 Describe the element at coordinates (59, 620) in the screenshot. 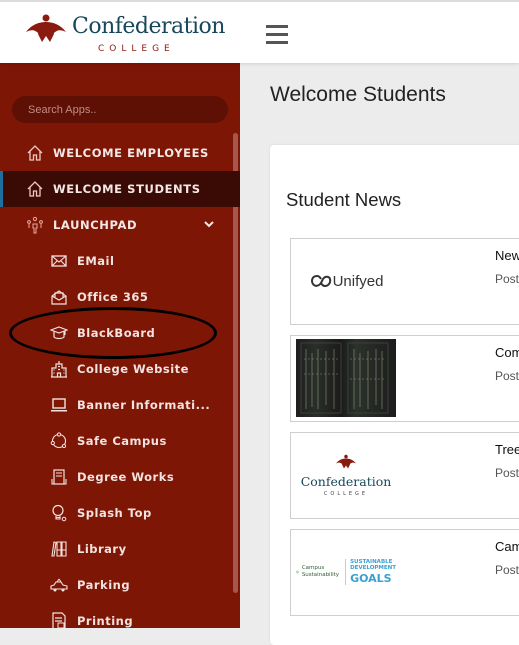

I see `printer-doc-icon` at that location.